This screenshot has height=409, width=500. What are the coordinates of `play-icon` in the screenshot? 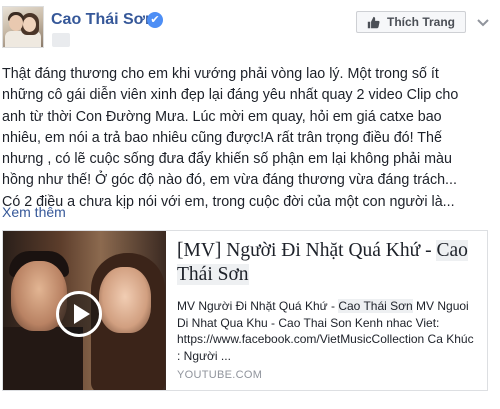 It's located at (79, 314).